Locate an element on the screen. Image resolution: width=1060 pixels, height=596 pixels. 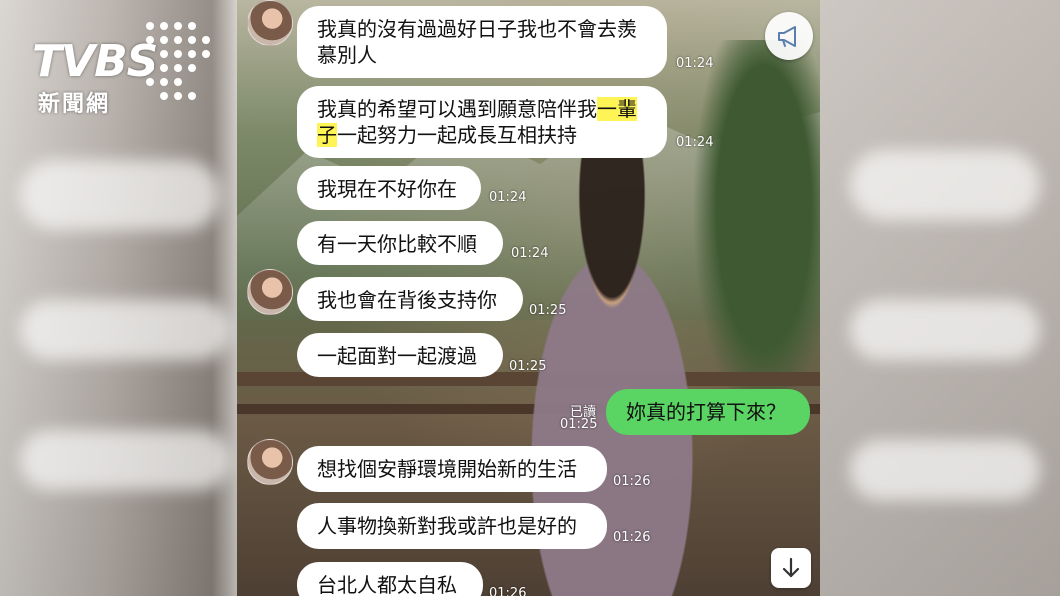
arrow-down-icon is located at coordinates (791, 567).